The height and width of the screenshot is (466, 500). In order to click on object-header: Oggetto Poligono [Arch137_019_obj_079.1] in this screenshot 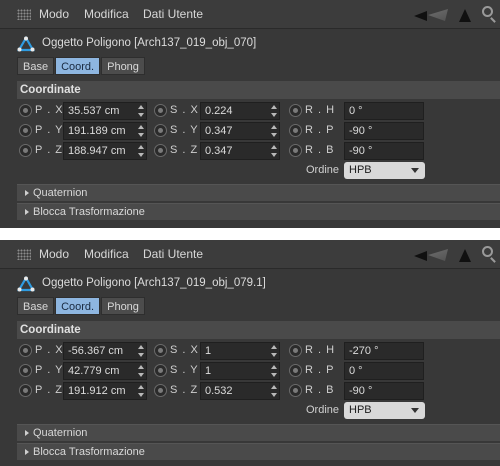, I will do `click(250, 283)`.